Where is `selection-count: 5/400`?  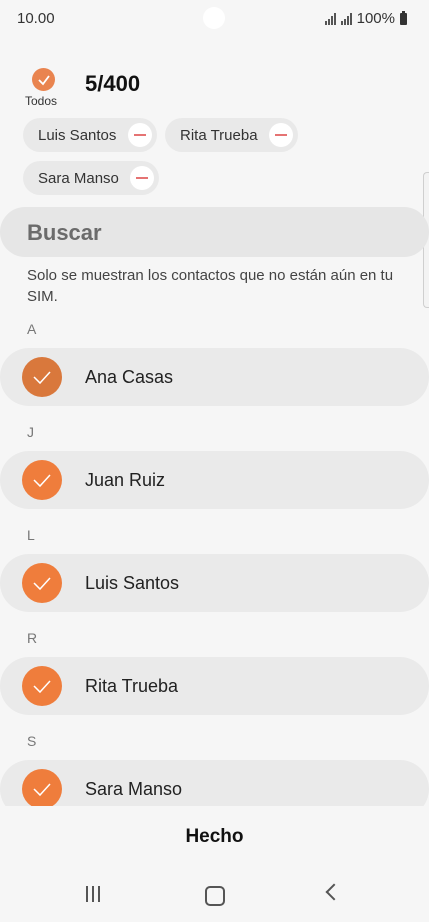 selection-count: 5/400 is located at coordinates (113, 83).